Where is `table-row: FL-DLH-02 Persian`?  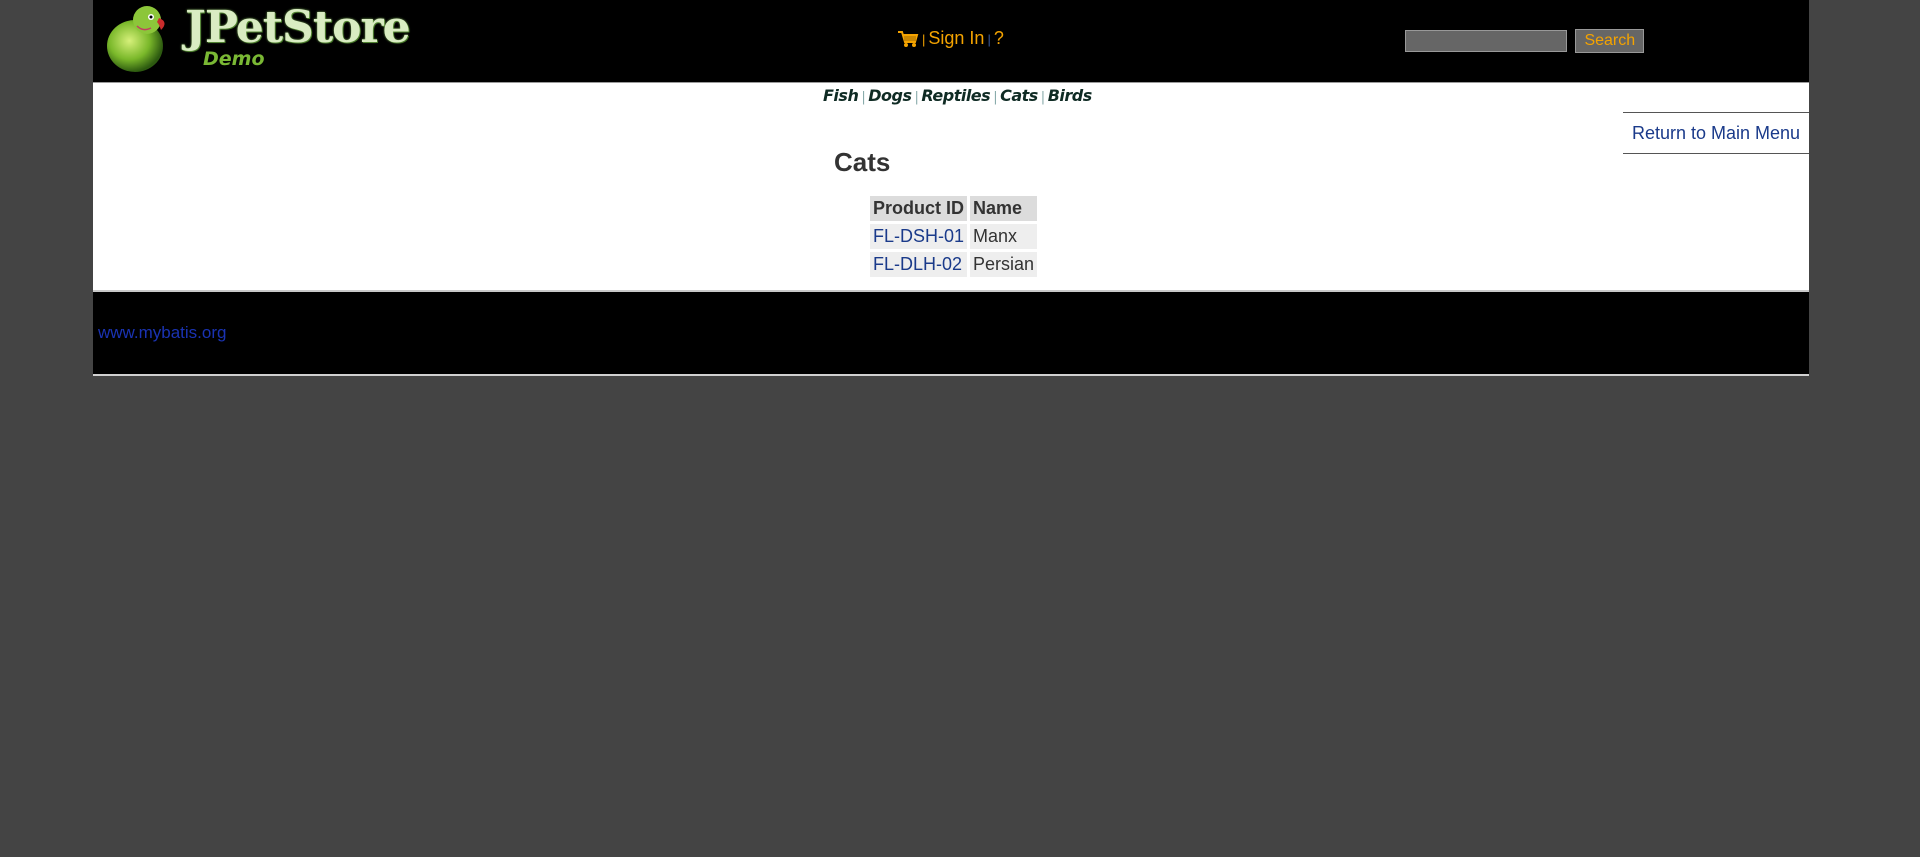
table-row: FL-DLH-02 Persian is located at coordinates (954, 264).